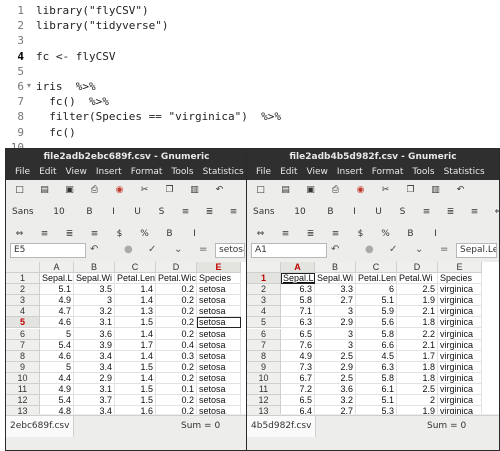 The height and width of the screenshot is (451, 500). What do you see at coordinates (23, 378) in the screenshot?
I see `row-header: 10` at bounding box center [23, 378].